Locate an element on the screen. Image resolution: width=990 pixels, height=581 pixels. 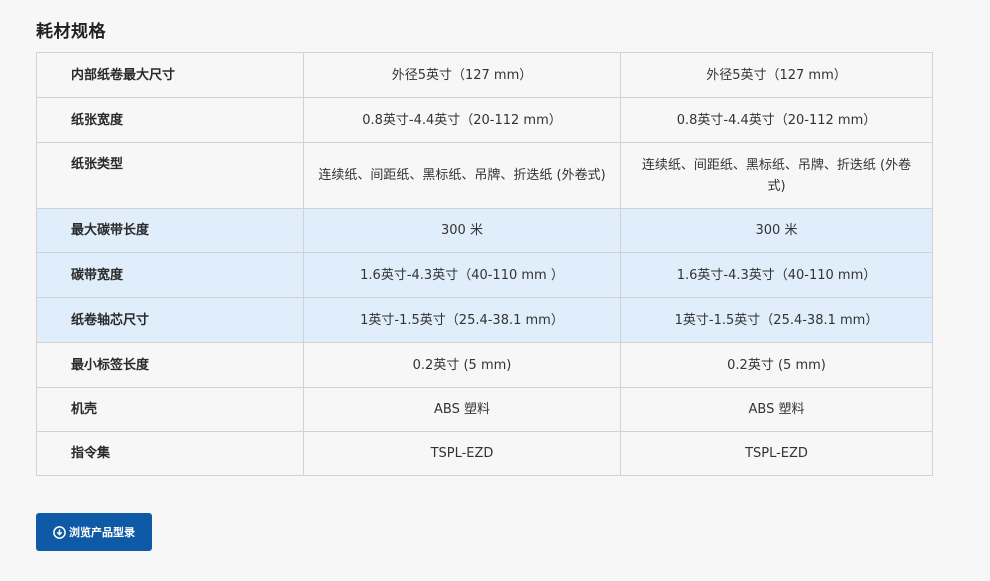
row-label: 最大碳带长度 is located at coordinates (170, 230).